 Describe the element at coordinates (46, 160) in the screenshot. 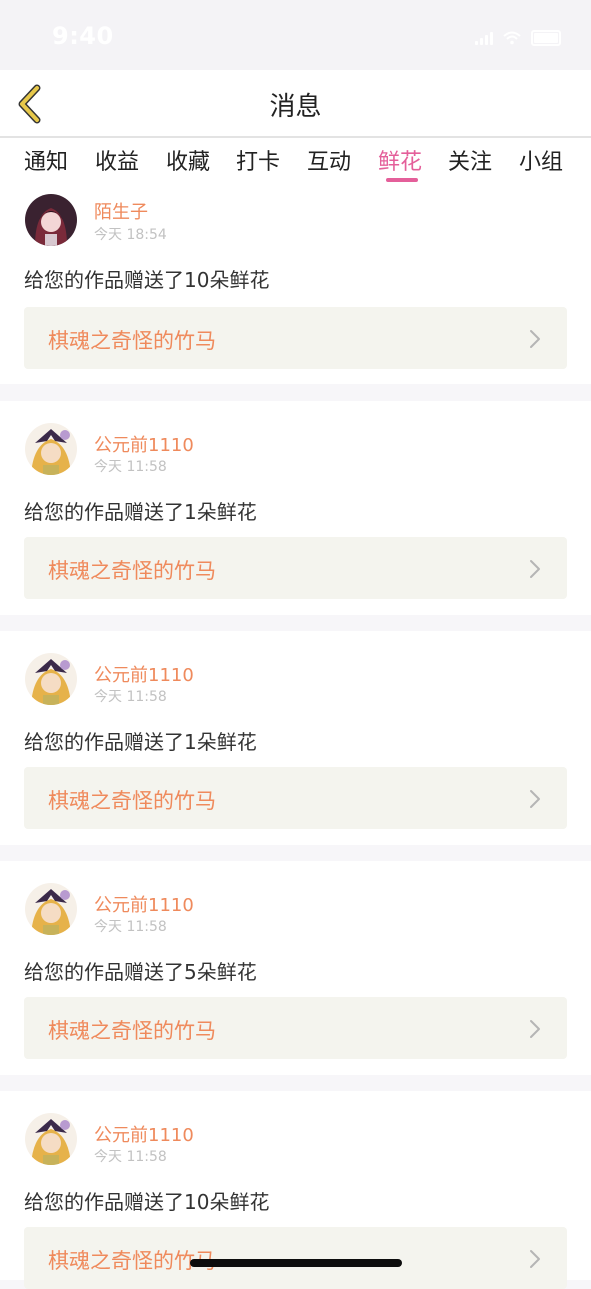

I see `tab-notifications: 通知` at that location.